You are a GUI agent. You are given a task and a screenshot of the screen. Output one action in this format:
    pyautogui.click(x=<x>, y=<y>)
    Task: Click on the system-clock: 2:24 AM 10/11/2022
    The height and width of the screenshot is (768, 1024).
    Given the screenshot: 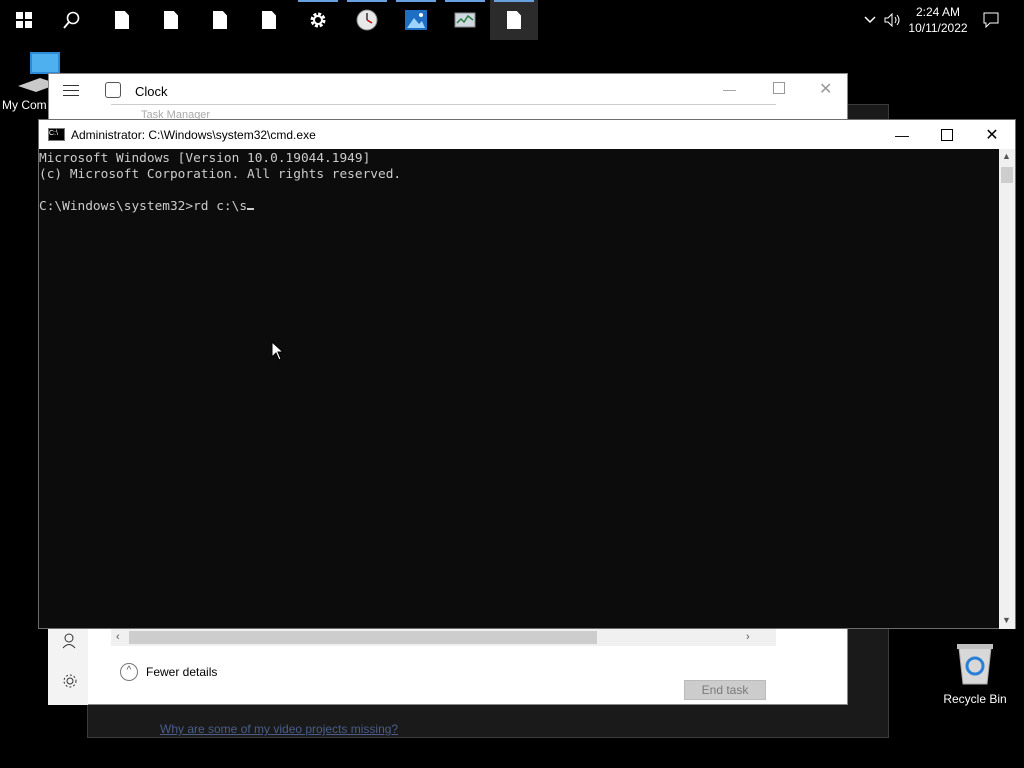 What is the action you would take?
    pyautogui.click(x=938, y=20)
    